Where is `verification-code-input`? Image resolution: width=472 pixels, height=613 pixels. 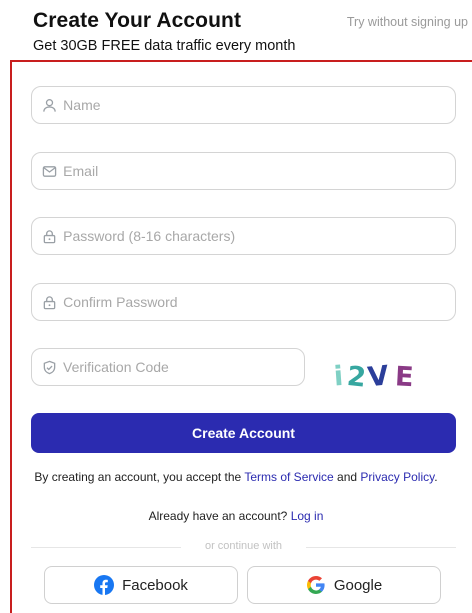
verification-code-input is located at coordinates (183, 367).